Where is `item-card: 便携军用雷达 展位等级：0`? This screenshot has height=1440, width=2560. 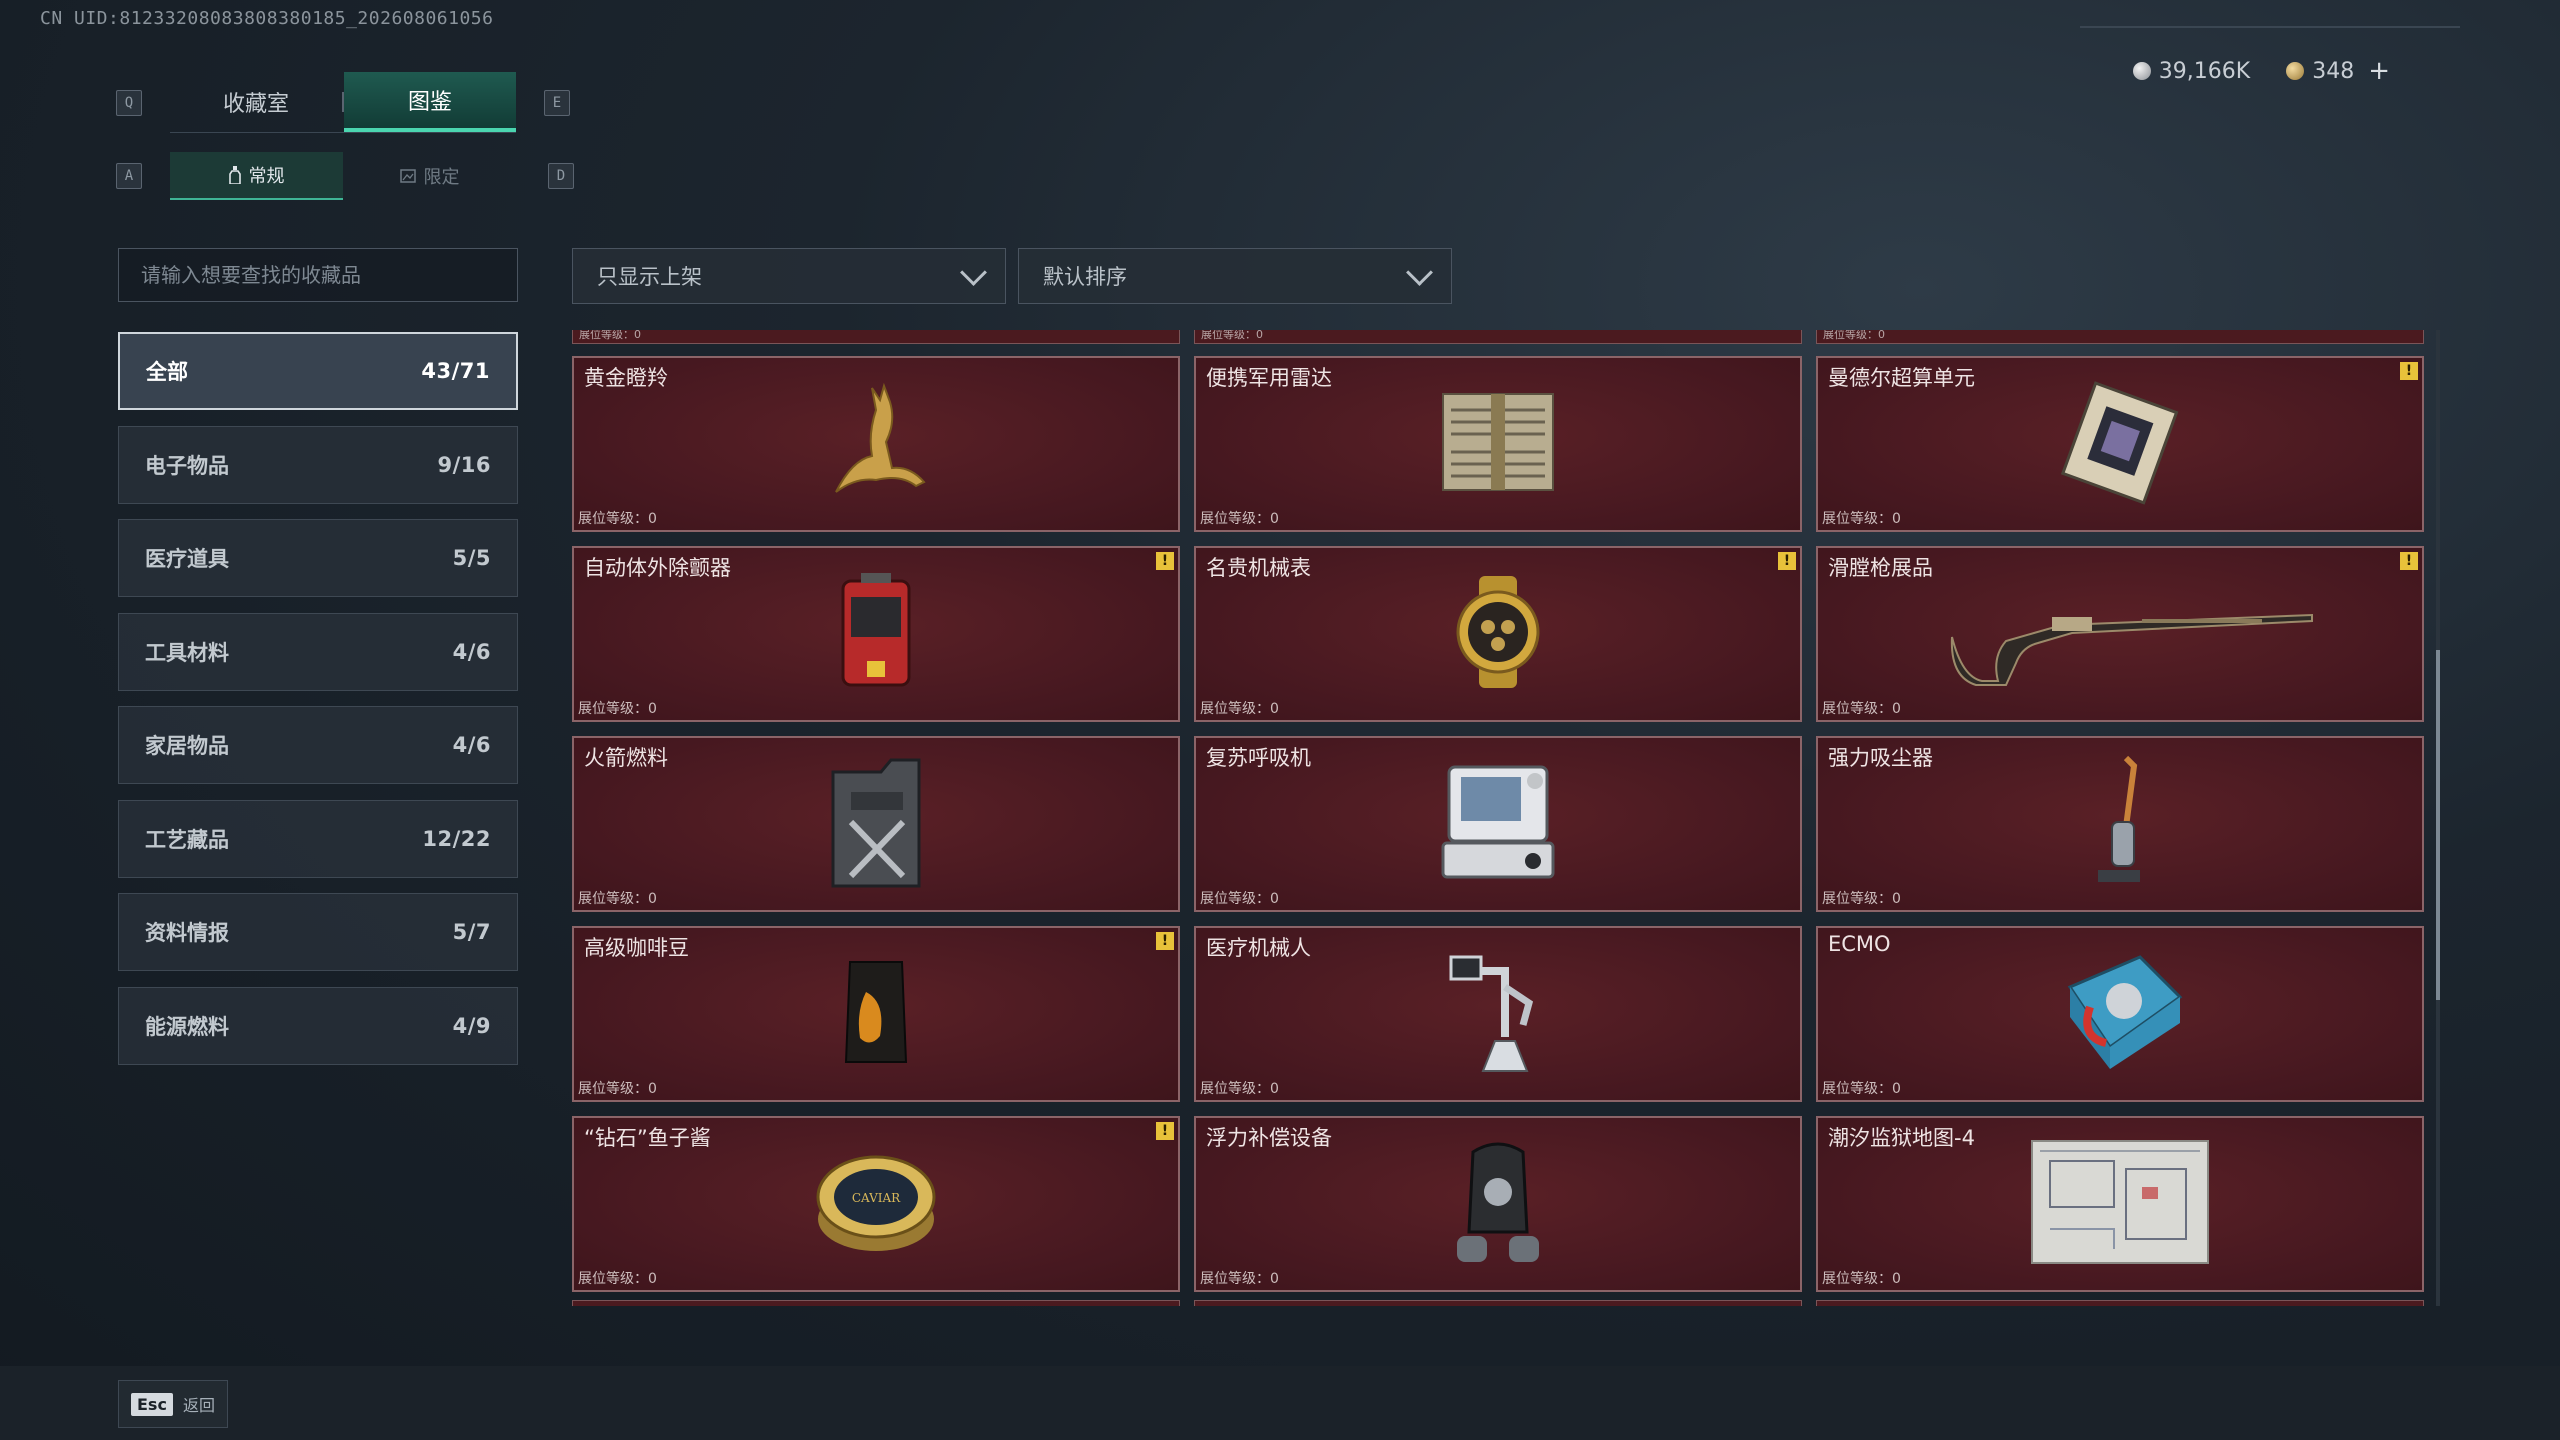
item-card: 便携军用雷达 展位等级：0 is located at coordinates (1498, 444).